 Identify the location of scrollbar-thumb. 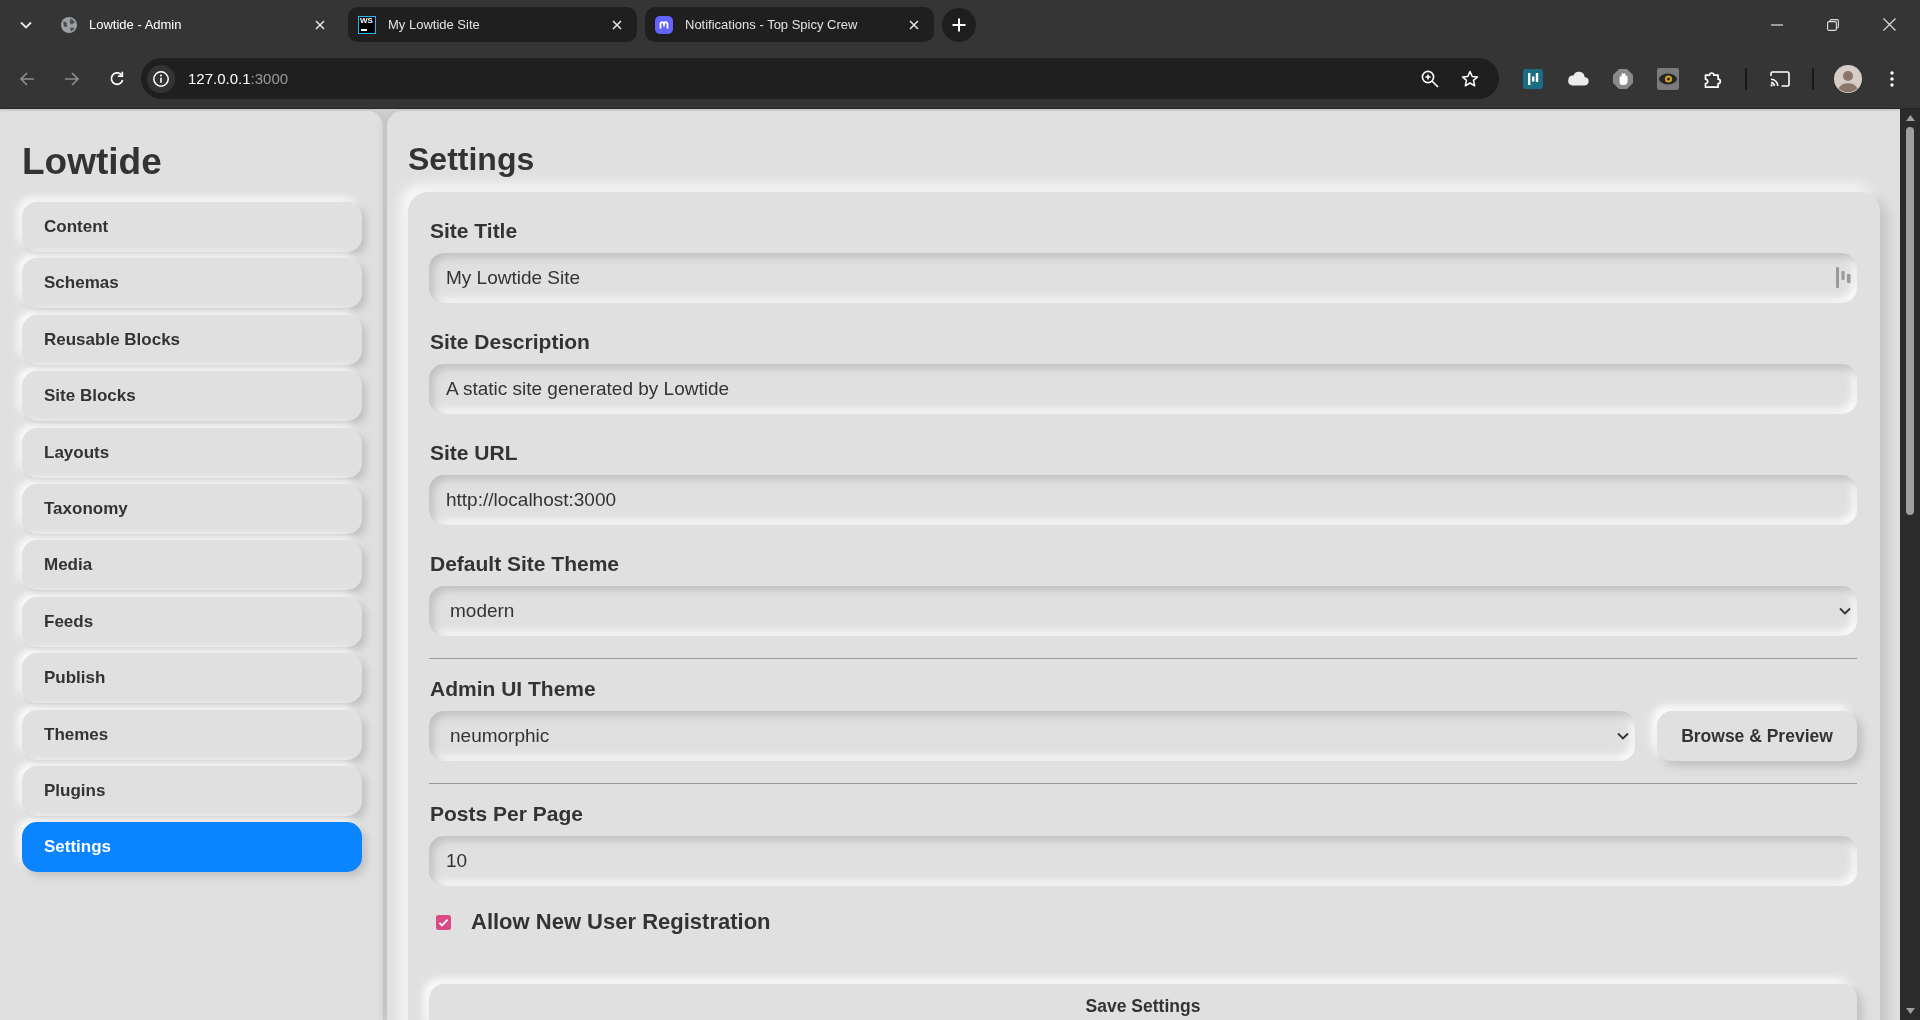
(1910, 321).